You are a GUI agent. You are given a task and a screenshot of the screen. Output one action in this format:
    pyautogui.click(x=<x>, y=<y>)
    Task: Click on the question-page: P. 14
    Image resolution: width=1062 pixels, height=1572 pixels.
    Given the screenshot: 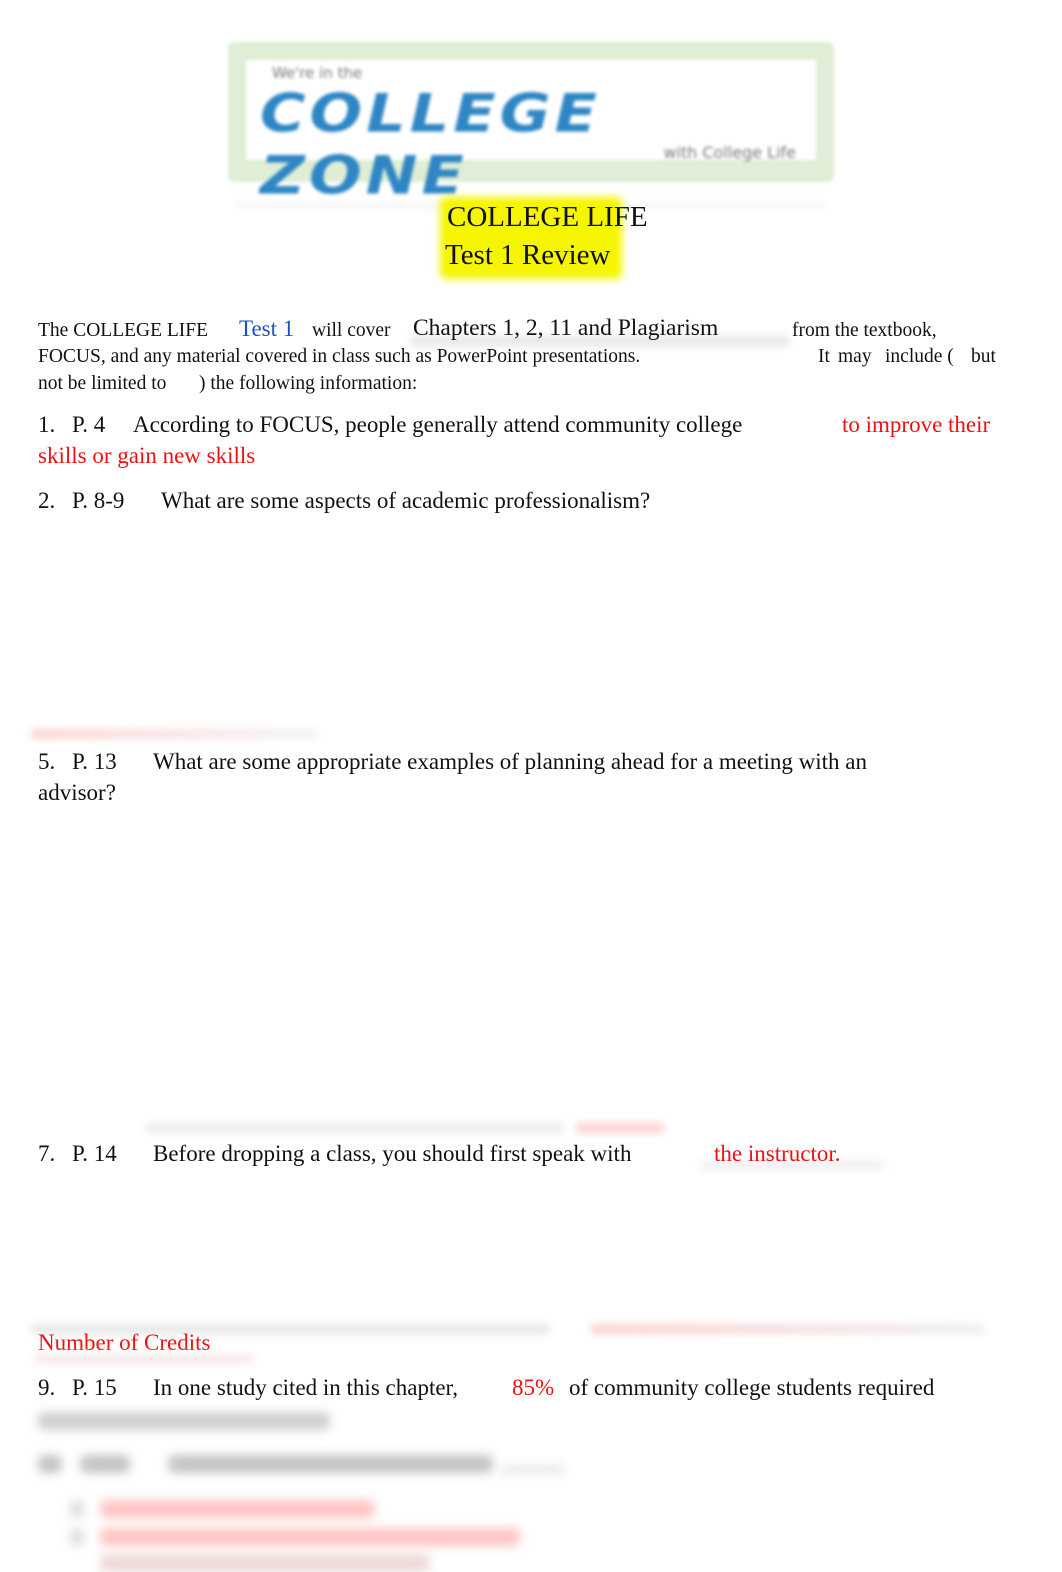 What is the action you would take?
    pyautogui.click(x=94, y=1153)
    